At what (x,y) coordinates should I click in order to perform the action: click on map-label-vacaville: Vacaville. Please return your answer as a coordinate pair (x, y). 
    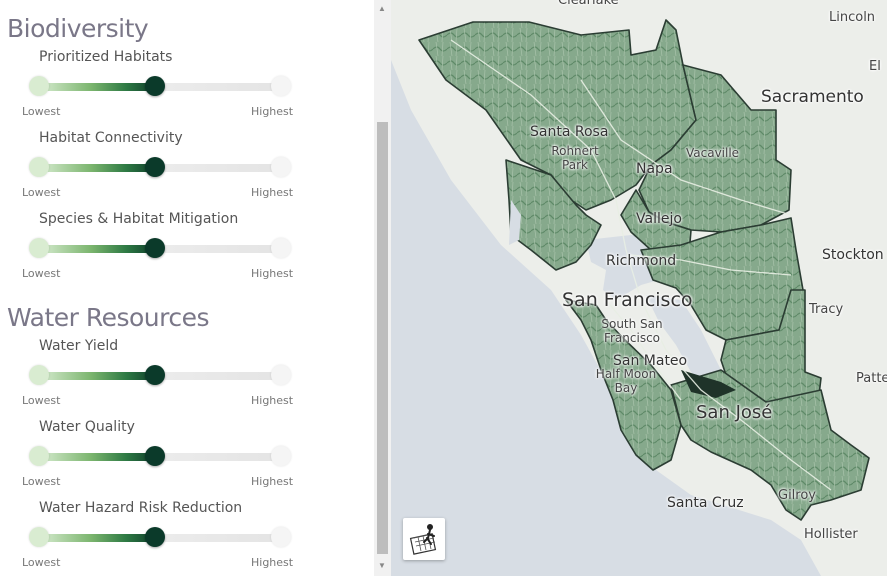
    Looking at the image, I should click on (713, 153).